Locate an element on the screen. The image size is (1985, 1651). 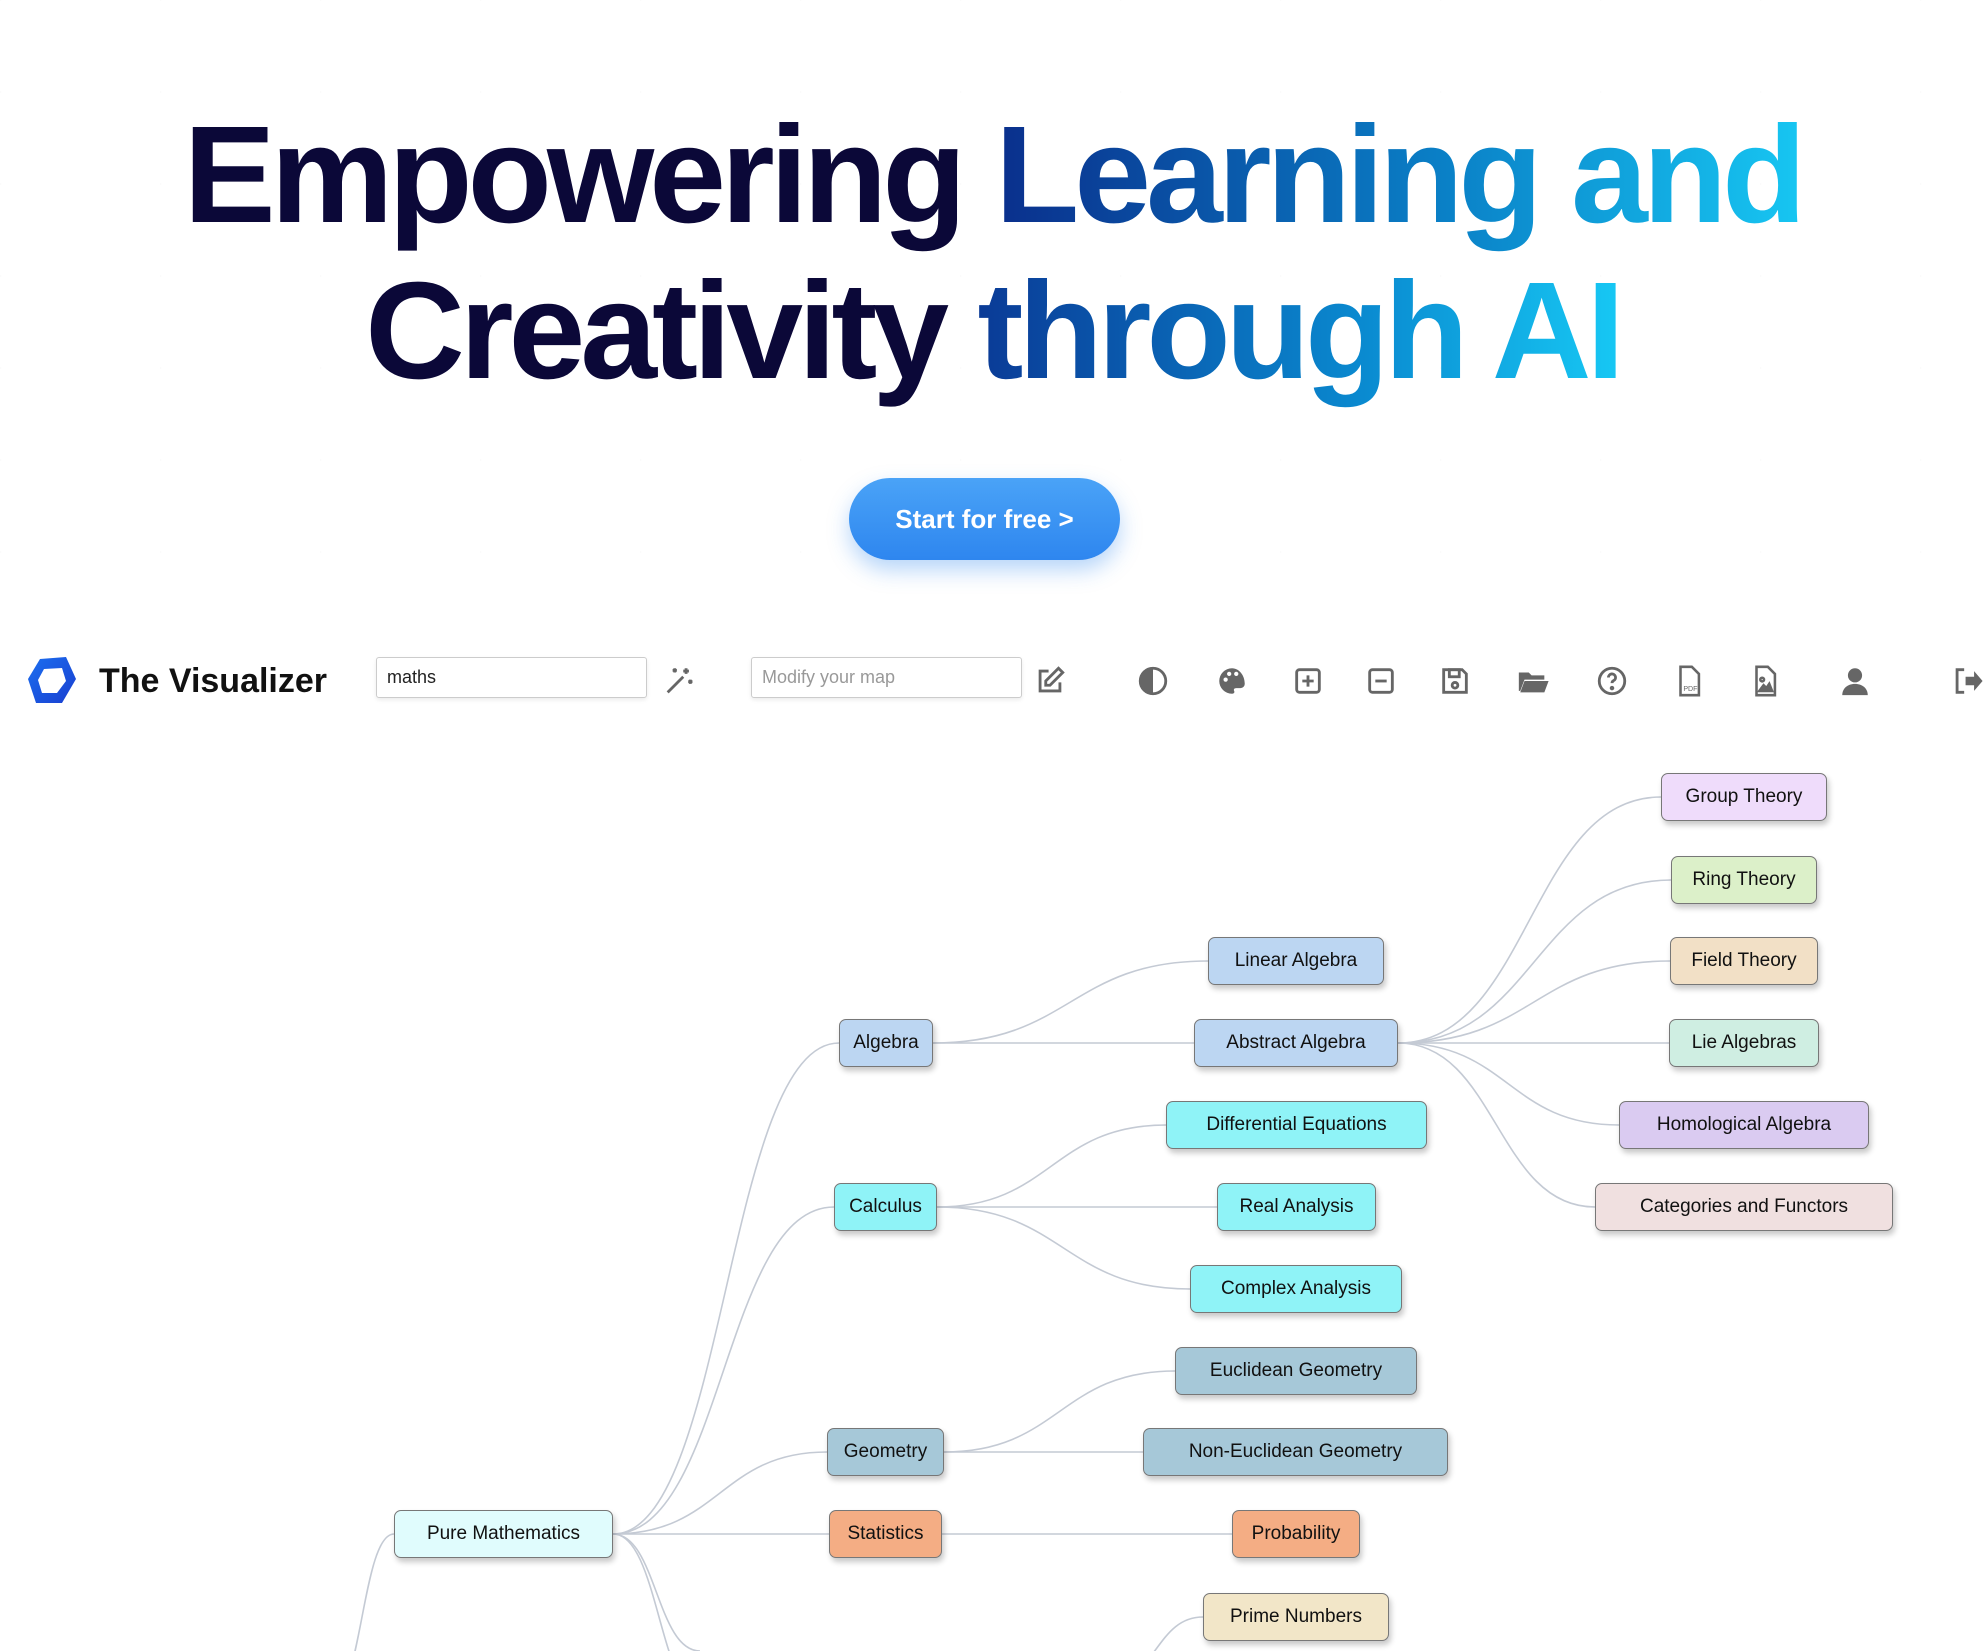
mindmap-node: Differential Equations is located at coordinates (1296, 1125).